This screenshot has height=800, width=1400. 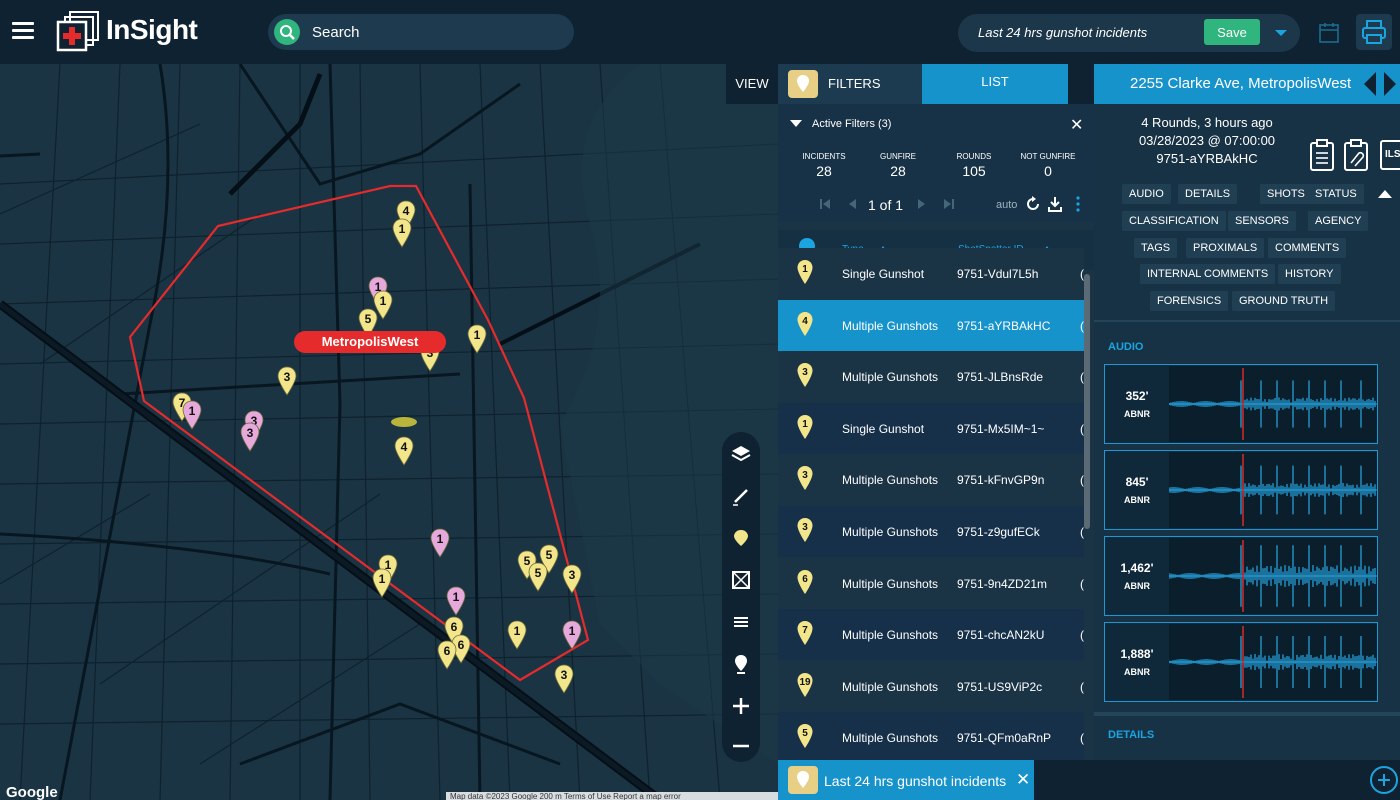 What do you see at coordinates (1232, 32) in the screenshot?
I see `save-button: Save` at bounding box center [1232, 32].